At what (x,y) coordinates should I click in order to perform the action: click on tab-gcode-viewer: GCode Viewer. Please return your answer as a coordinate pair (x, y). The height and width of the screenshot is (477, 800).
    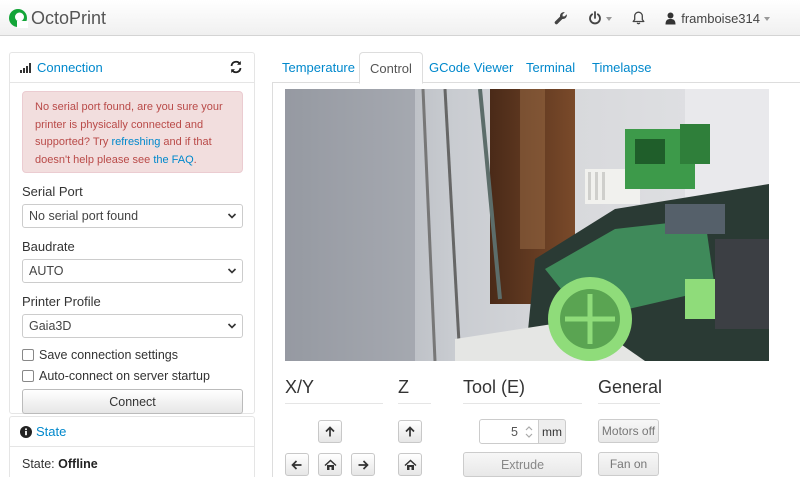
    Looking at the image, I should click on (471, 67).